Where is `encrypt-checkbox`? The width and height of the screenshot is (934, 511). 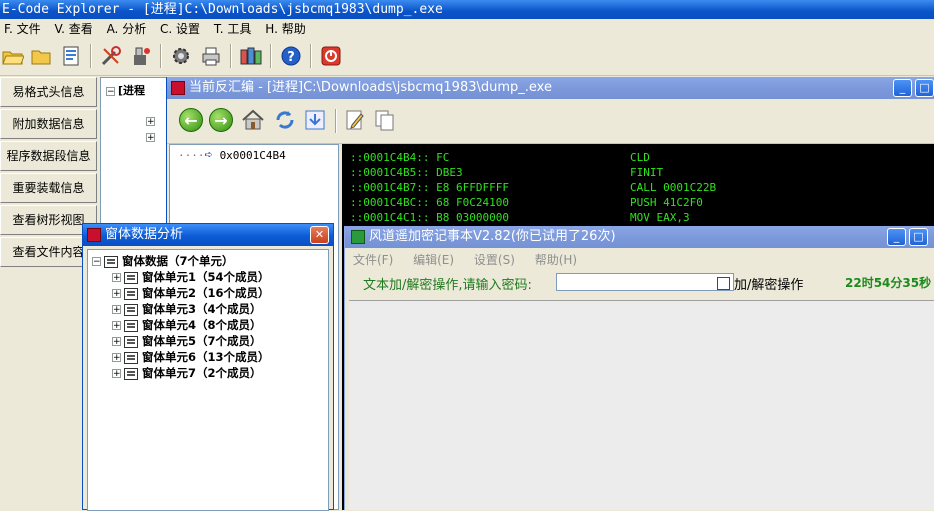
encrypt-checkbox is located at coordinates (723, 283).